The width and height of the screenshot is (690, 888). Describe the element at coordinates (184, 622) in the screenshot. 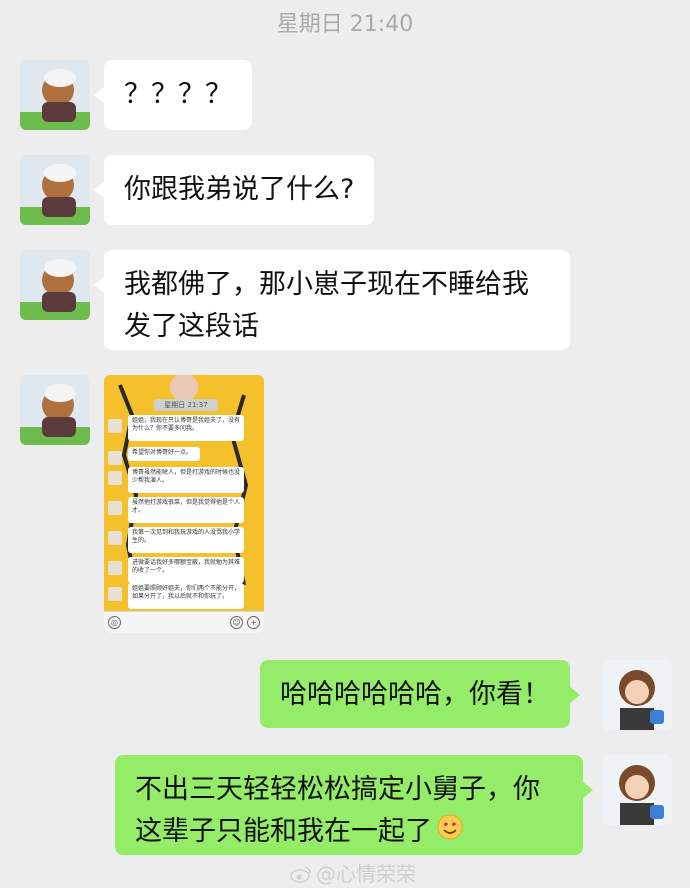

I see `inner-input-bar: ◎ ☺ +` at that location.